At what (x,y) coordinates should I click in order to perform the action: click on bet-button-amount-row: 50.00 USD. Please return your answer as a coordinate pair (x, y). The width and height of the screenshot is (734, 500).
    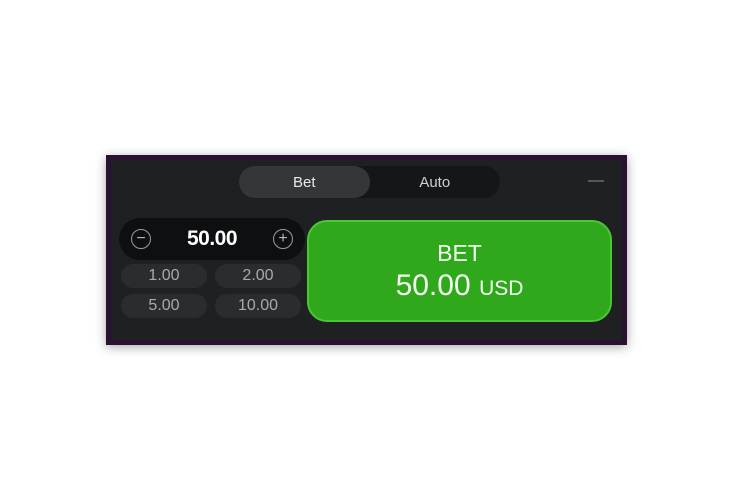
    Looking at the image, I should click on (459, 285).